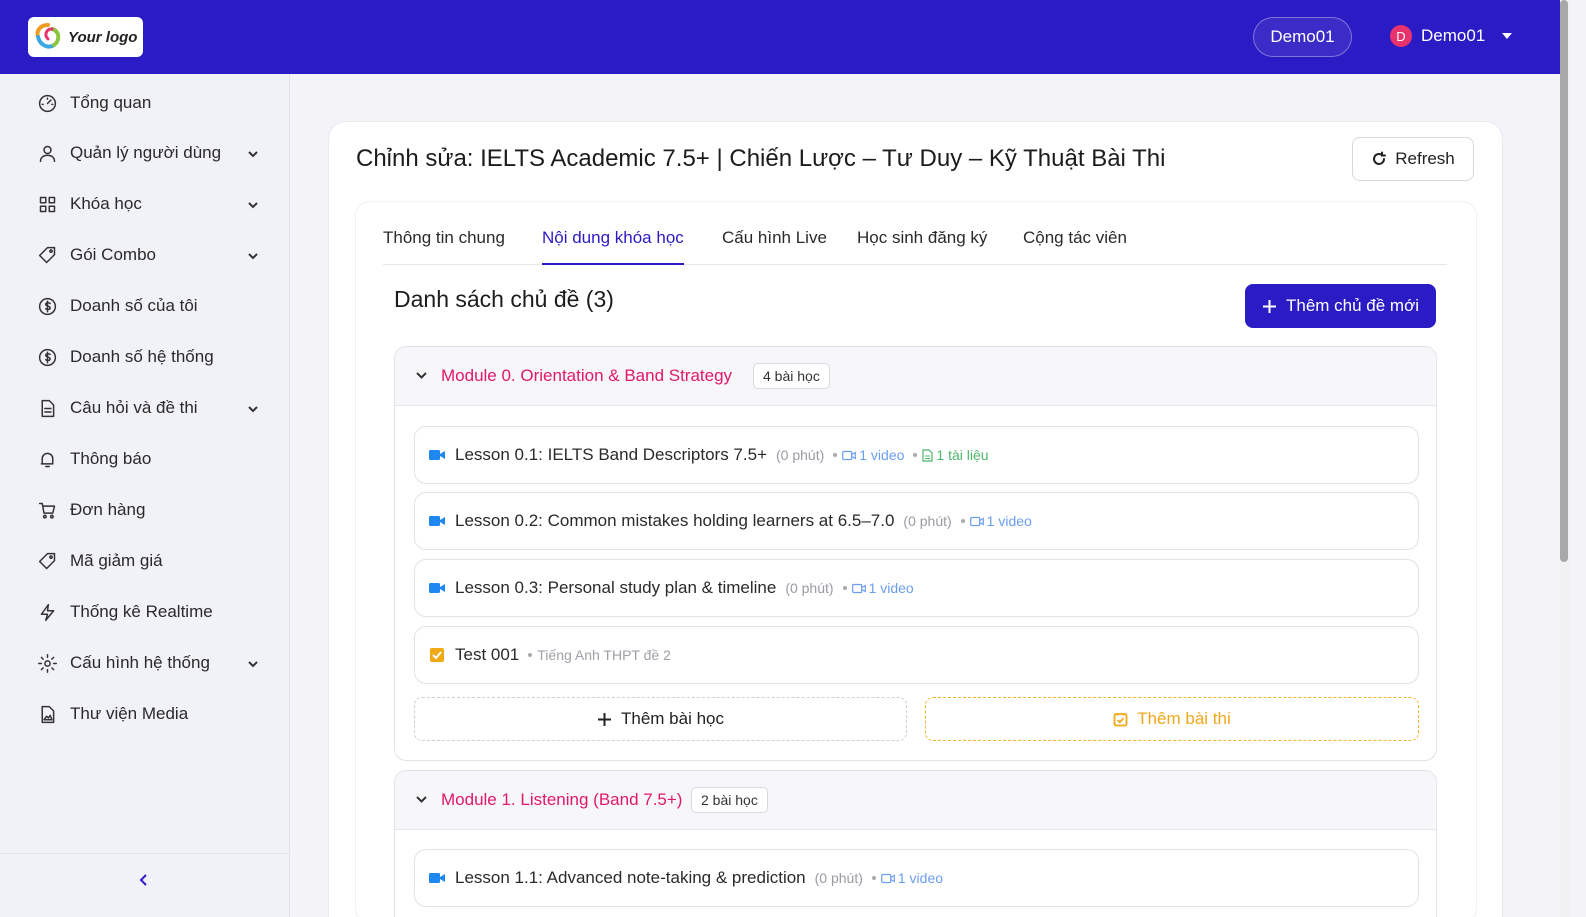 This screenshot has width=1586, height=917. Describe the element at coordinates (106, 203) in the screenshot. I see `sidebar-item-label: Khóa học` at that location.